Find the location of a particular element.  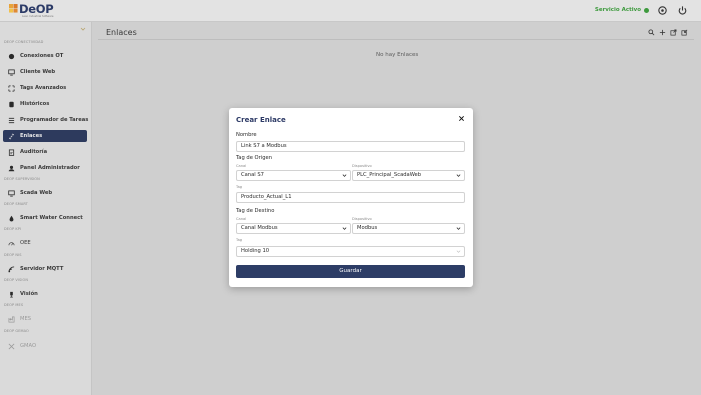

logo-text: DeOP is located at coordinates (36, 9).